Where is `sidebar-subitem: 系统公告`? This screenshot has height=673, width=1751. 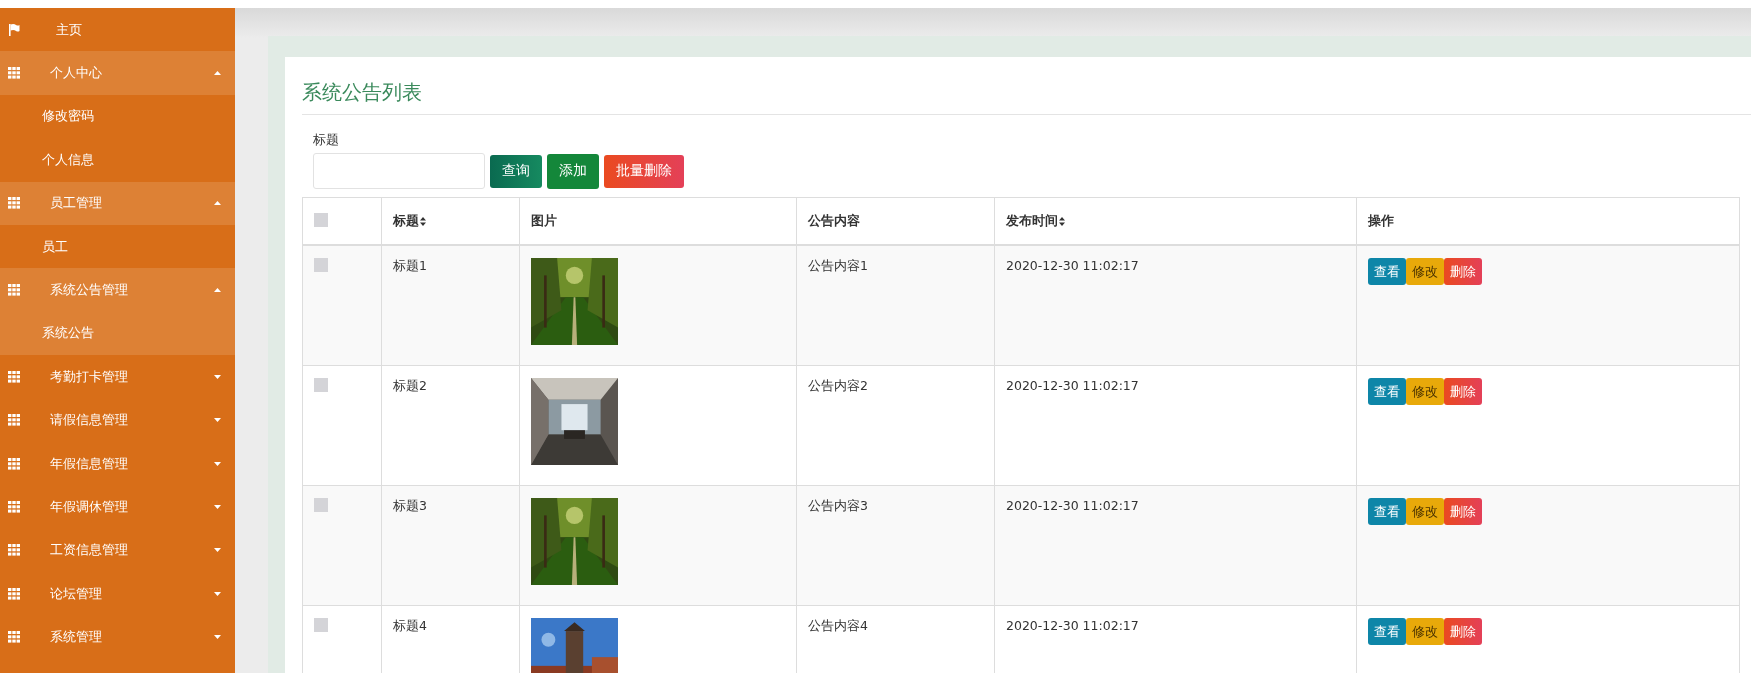 sidebar-subitem: 系统公告 is located at coordinates (117, 333).